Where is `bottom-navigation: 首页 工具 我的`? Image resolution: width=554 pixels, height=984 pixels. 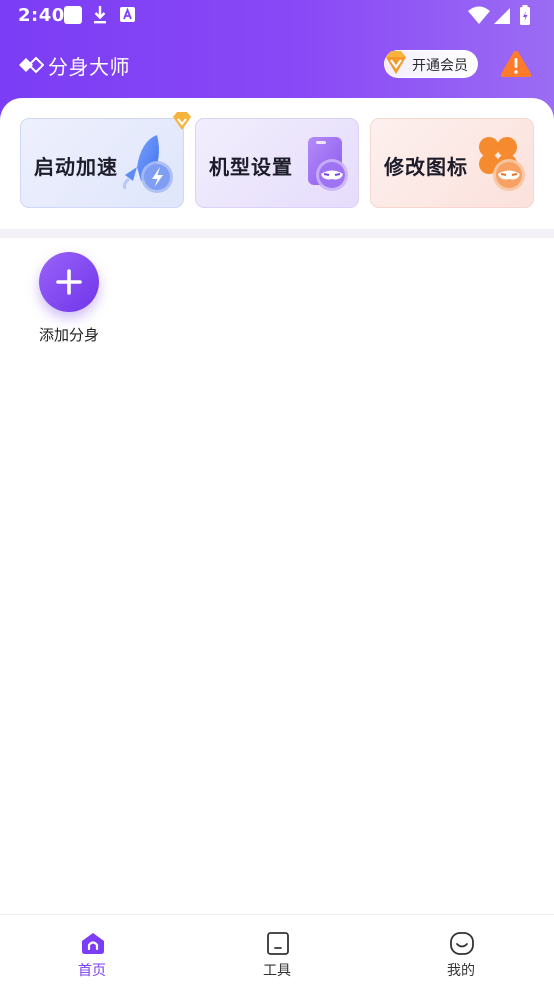
bottom-navigation: 首页 工具 我的 is located at coordinates (277, 949).